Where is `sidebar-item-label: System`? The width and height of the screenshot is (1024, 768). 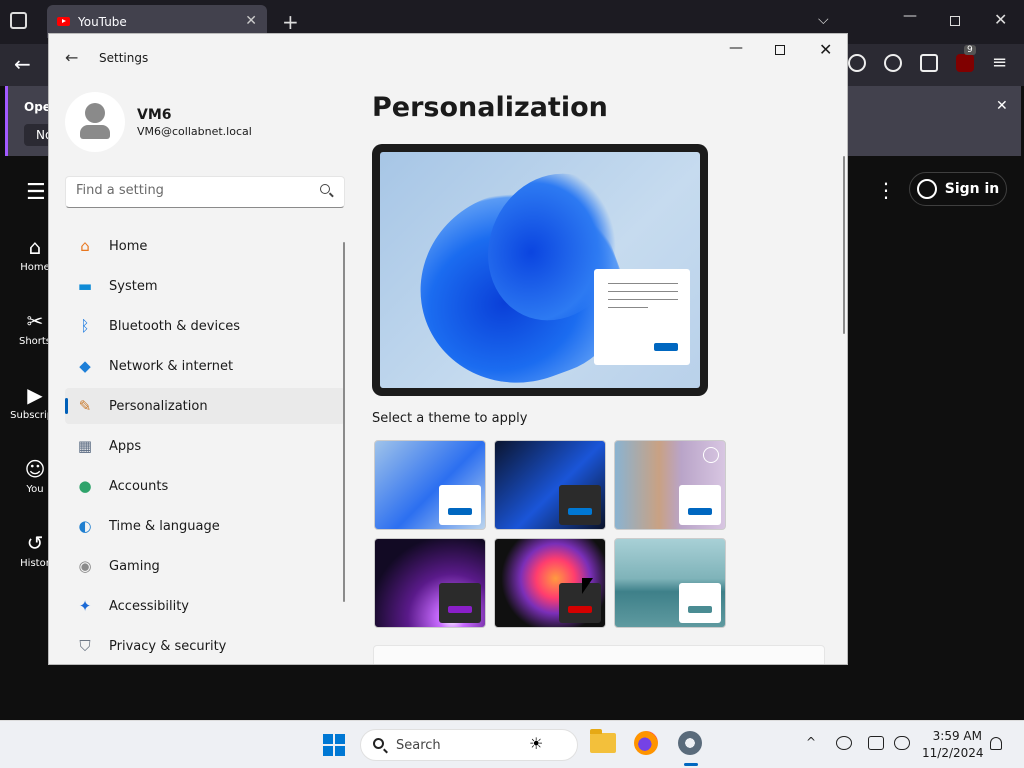
sidebar-item-label: System is located at coordinates (133, 286).